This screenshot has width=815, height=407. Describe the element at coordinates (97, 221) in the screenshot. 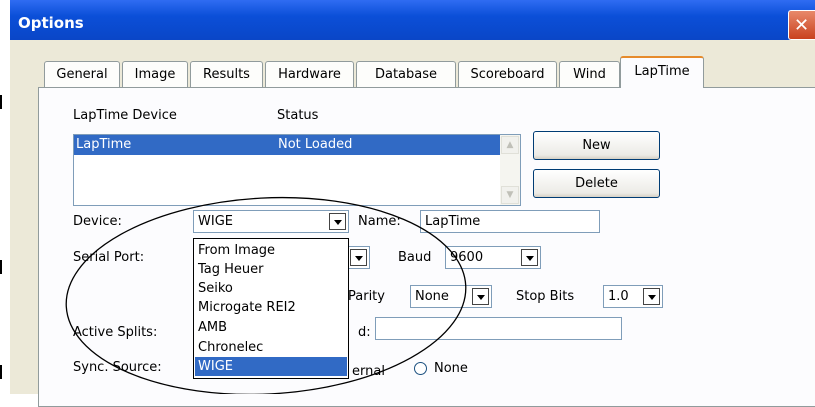

I see `device-label: Device:` at that location.